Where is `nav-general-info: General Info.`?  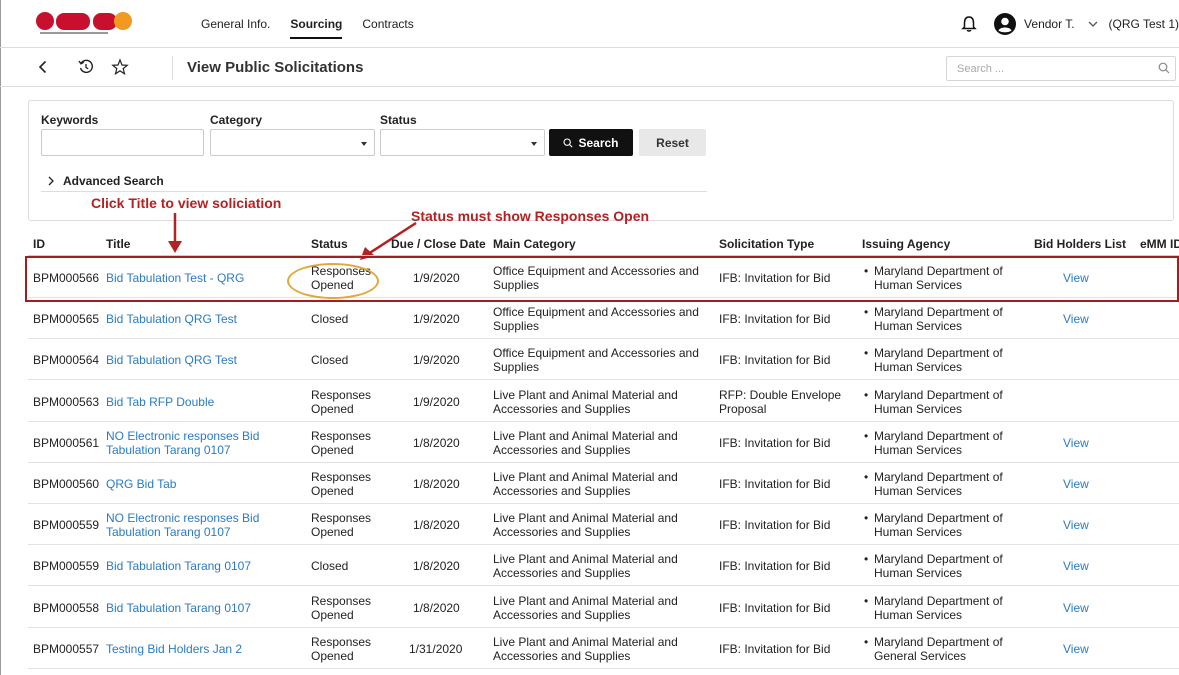 nav-general-info: General Info. is located at coordinates (235, 28).